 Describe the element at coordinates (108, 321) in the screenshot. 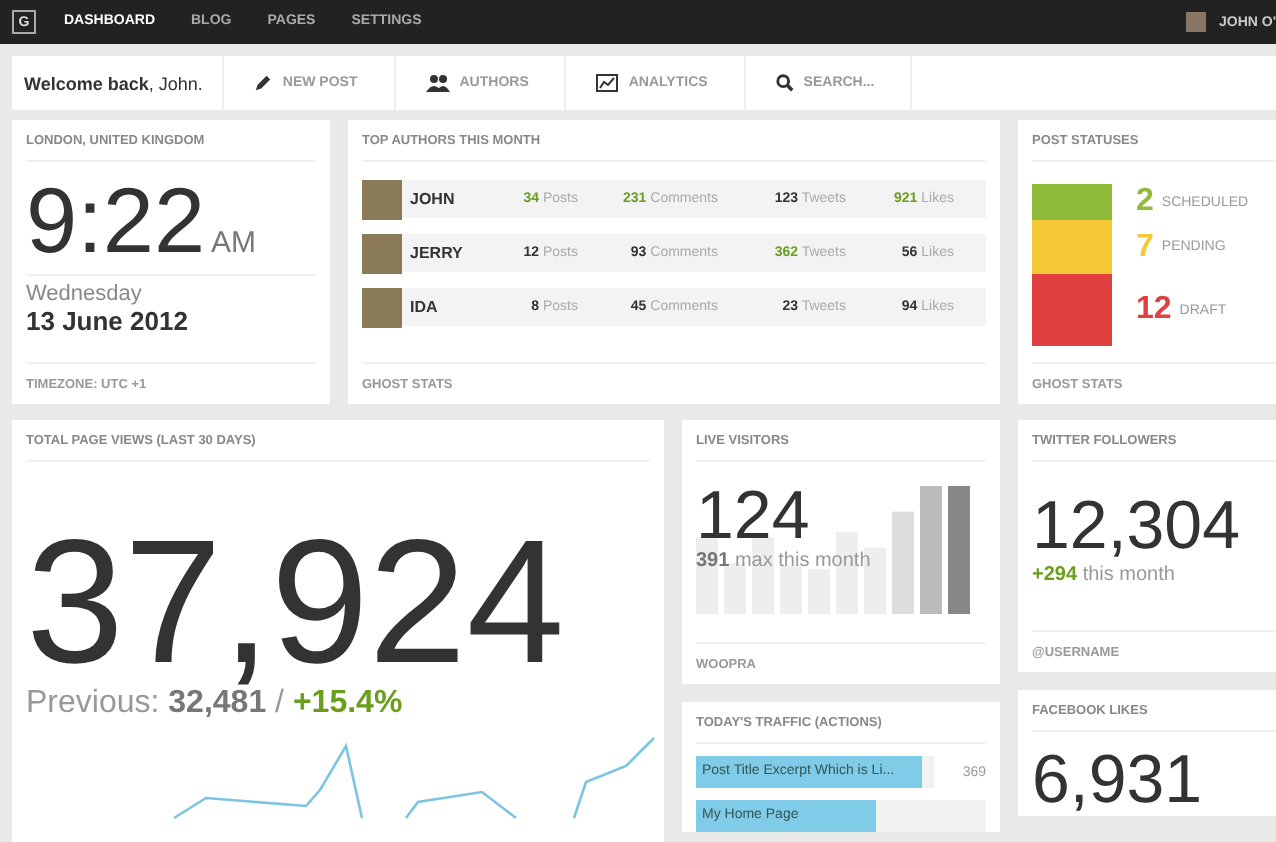

I see `date-text: 13 June 2012` at that location.